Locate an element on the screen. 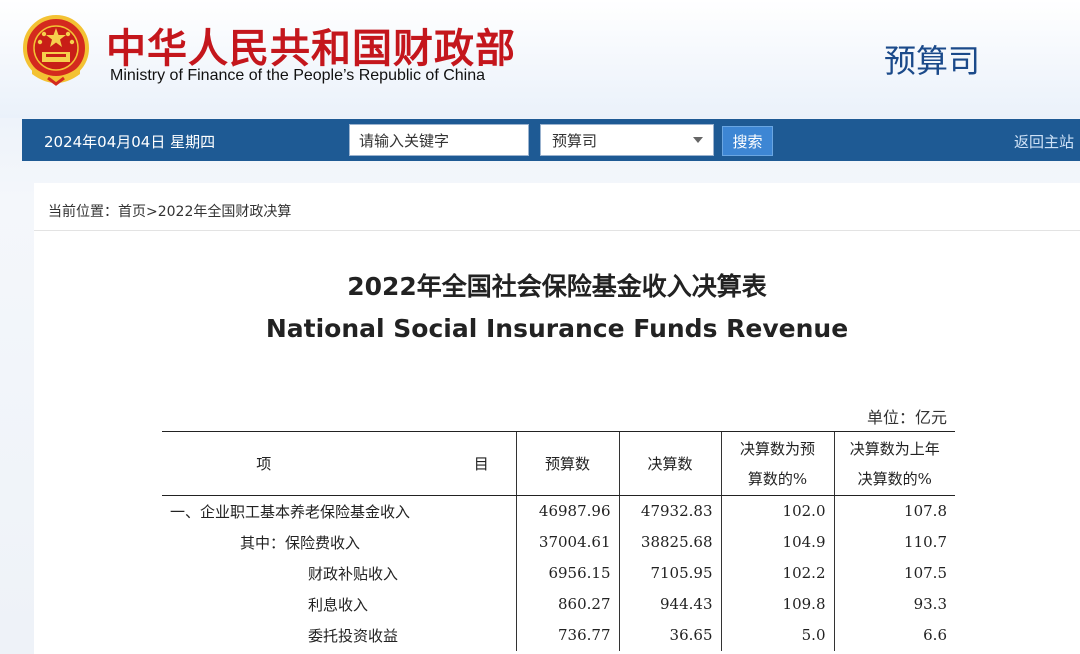 The image size is (1080, 654). column-header-pct-prev: 决算数为上年 决算数的% is located at coordinates (894, 463).